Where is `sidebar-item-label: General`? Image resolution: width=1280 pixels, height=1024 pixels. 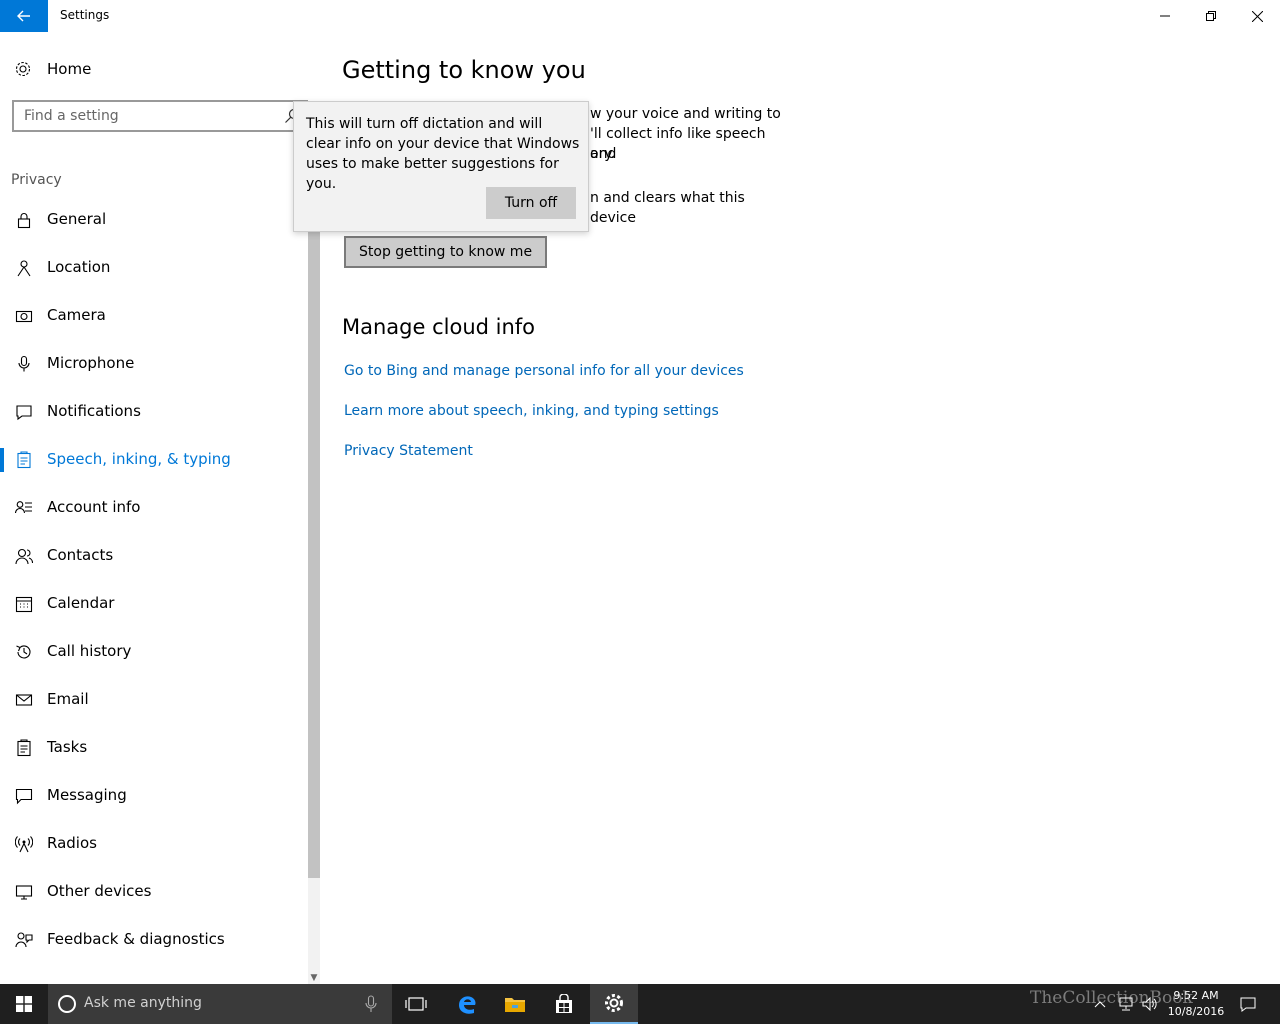
sidebar-item-label: General is located at coordinates (77, 219).